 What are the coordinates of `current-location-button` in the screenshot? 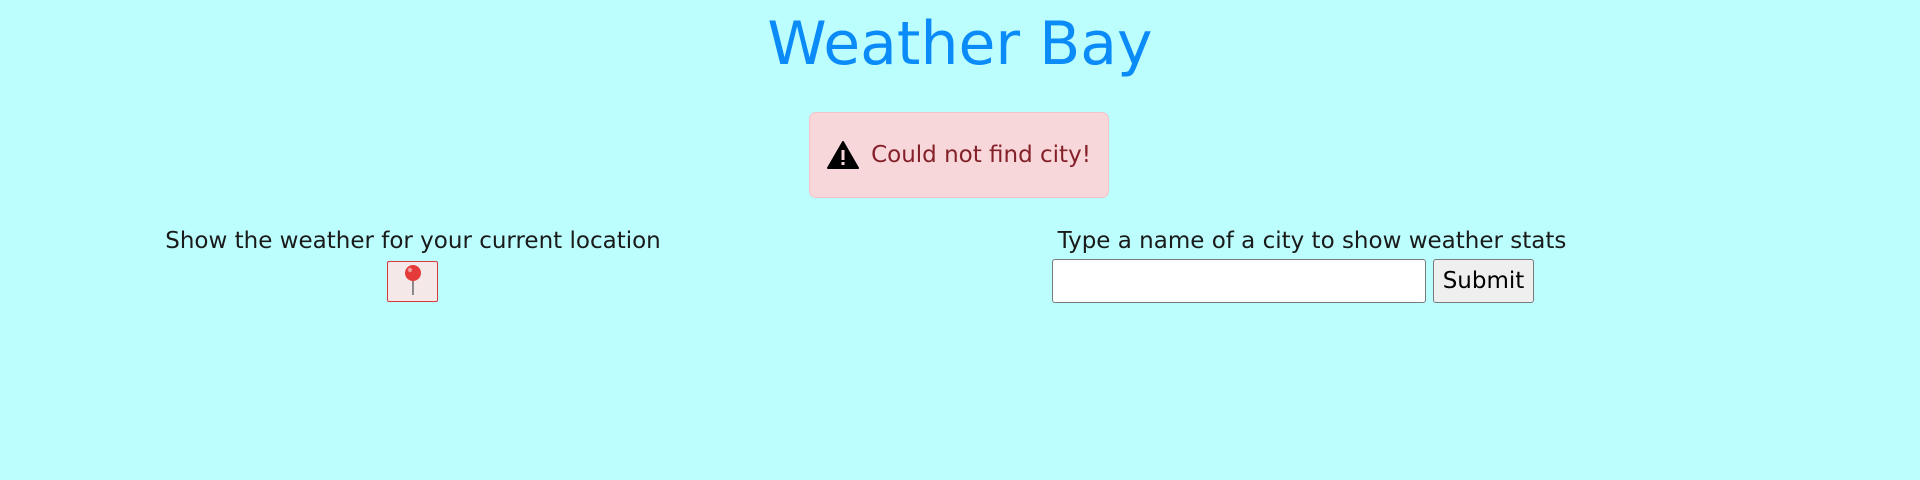 It's located at (412, 281).